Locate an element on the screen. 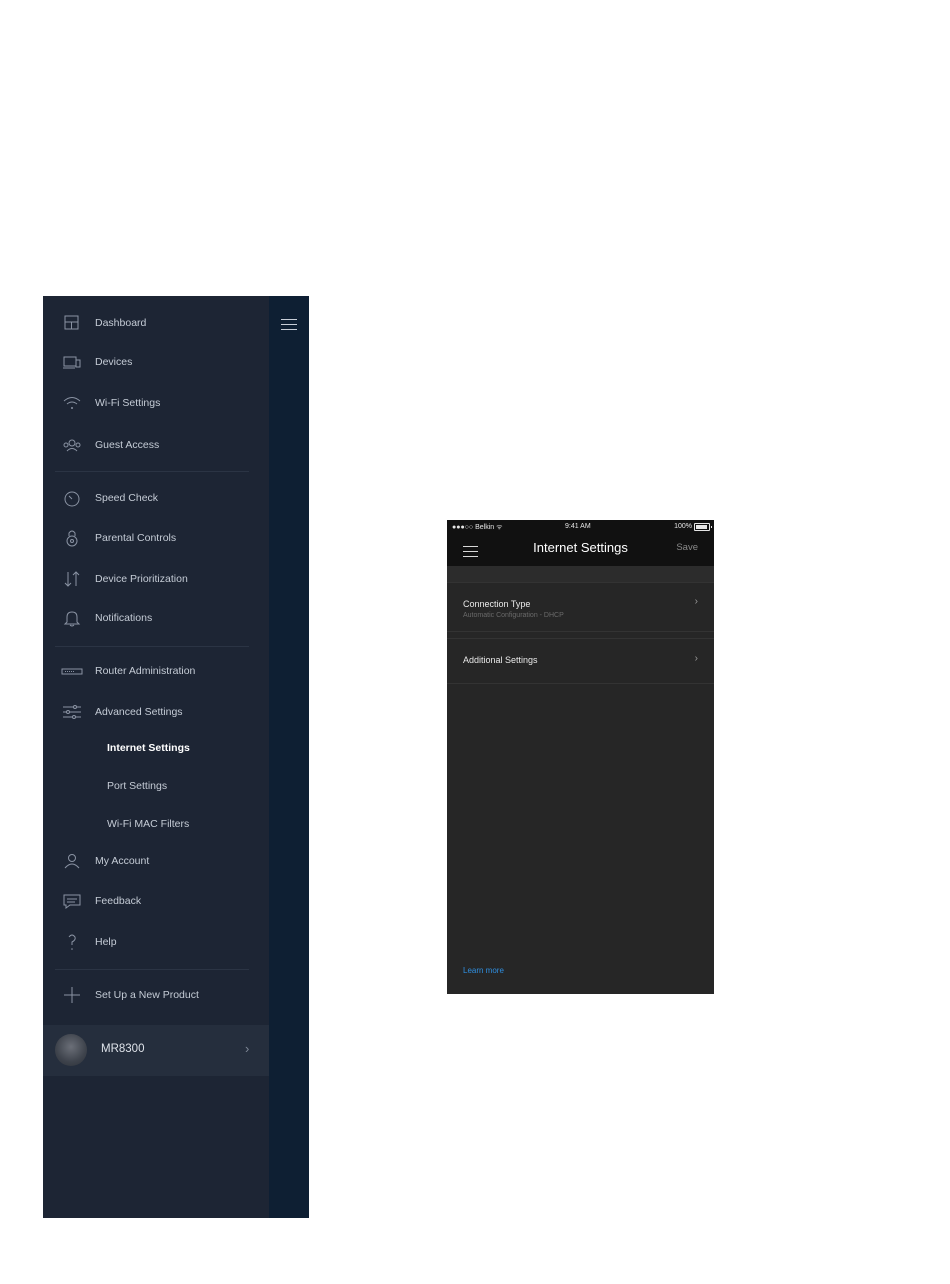 Image resolution: width=950 pixels, height=1284 pixels. dashboard-icon is located at coordinates (71, 322).